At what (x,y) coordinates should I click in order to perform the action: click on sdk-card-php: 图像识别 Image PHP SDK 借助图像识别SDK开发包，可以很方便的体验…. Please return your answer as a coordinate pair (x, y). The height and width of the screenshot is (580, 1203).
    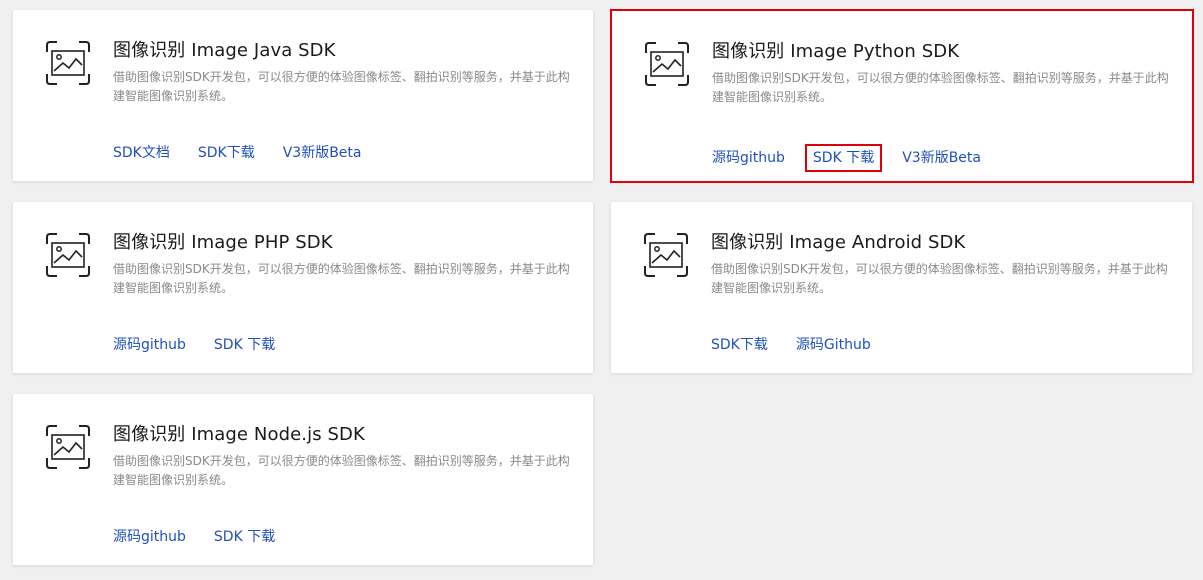
    Looking at the image, I should click on (303, 287).